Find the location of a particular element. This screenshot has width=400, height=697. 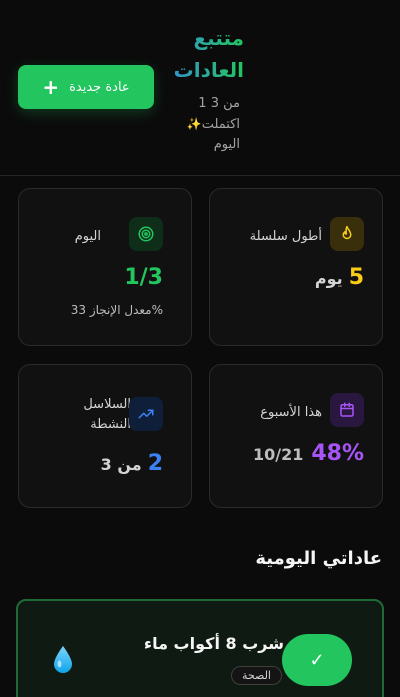

stat-unit: من 3 is located at coordinates (121, 464).